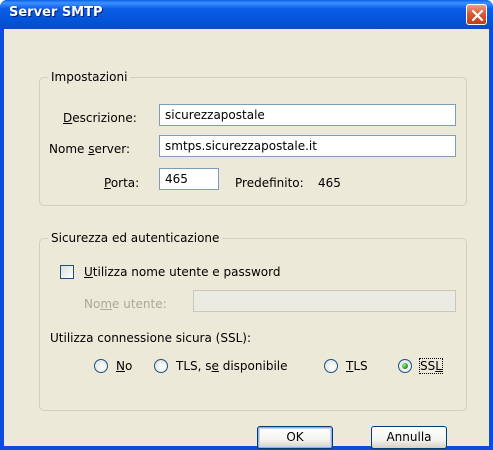 This screenshot has width=493, height=450. Describe the element at coordinates (150, 338) in the screenshot. I see `ssl-label: Utilizza connessione sicura (SSL):` at that location.